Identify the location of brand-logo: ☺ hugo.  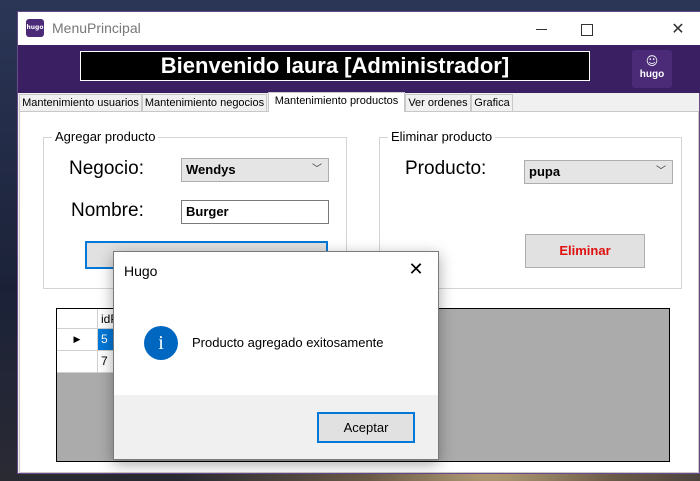
(652, 69).